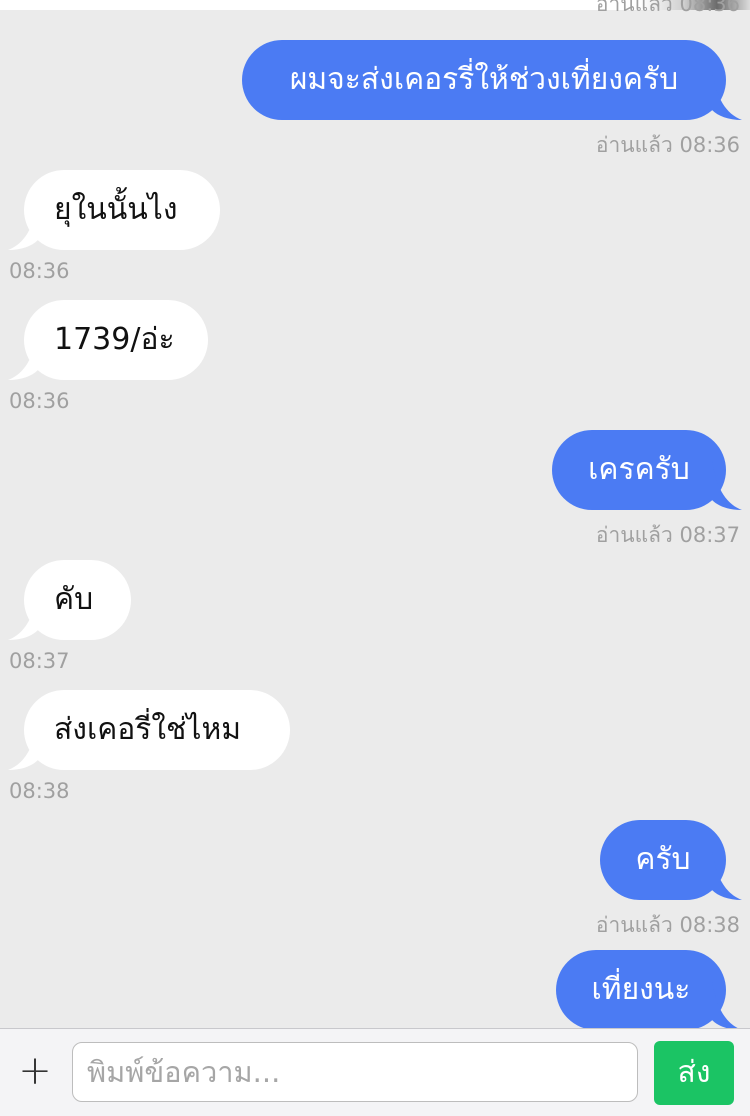 The image size is (750, 1116). I want to click on outgoing-message-bubble: เที่ยงนะ, so click(647, 989).